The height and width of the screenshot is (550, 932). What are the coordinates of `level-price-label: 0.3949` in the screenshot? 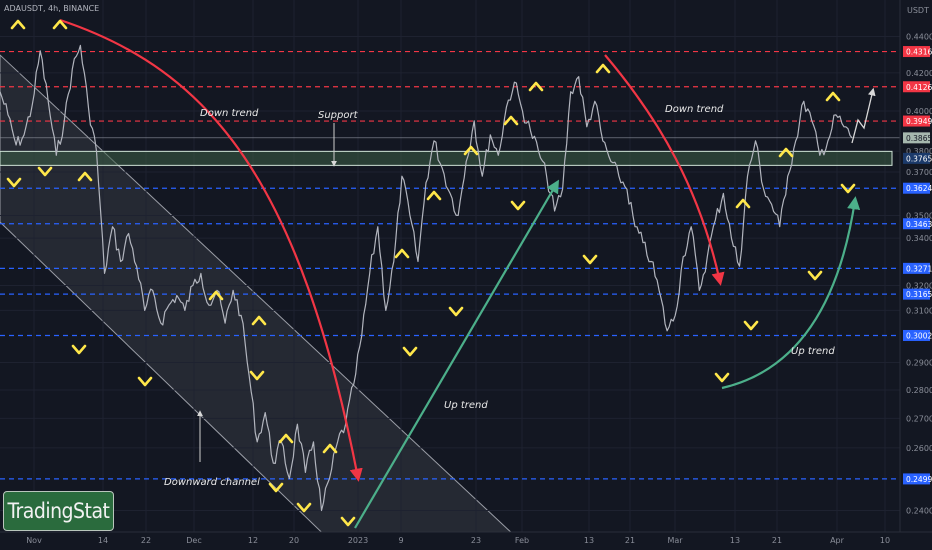 It's located at (919, 121).